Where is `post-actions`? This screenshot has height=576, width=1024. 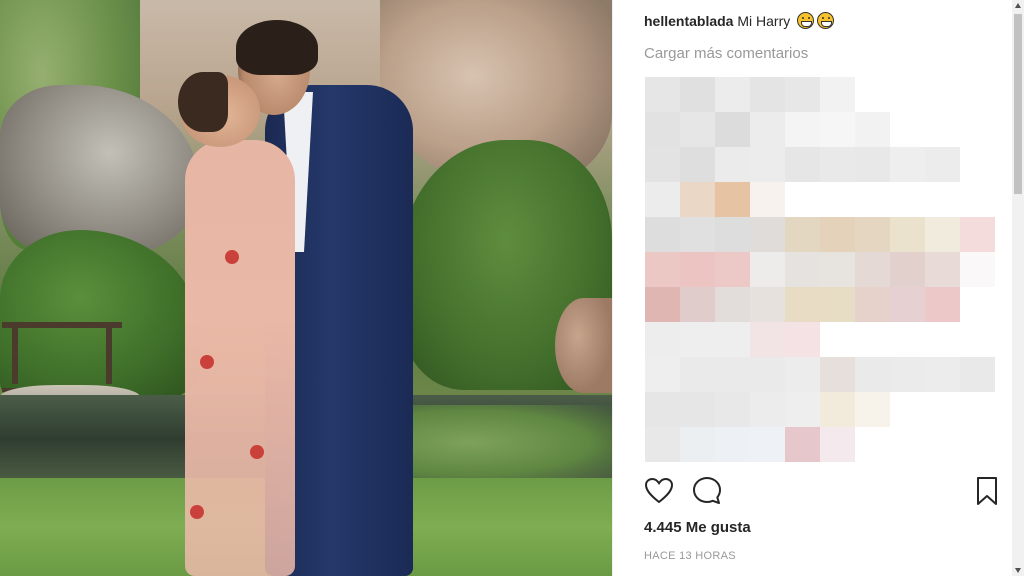
post-actions is located at coordinates (820, 493).